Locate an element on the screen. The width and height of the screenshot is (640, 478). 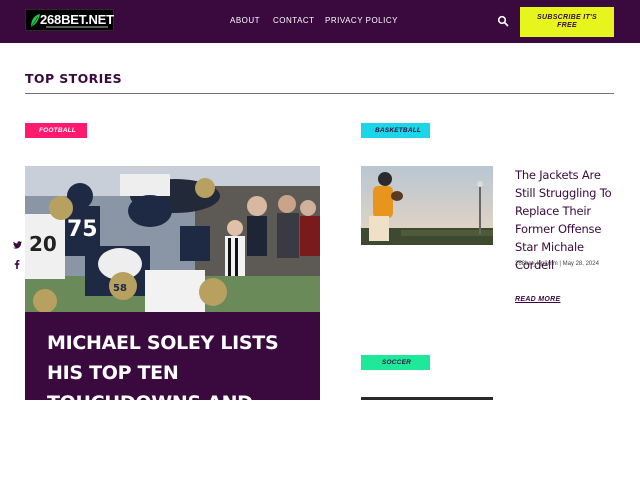
search-icon is located at coordinates (503, 21).